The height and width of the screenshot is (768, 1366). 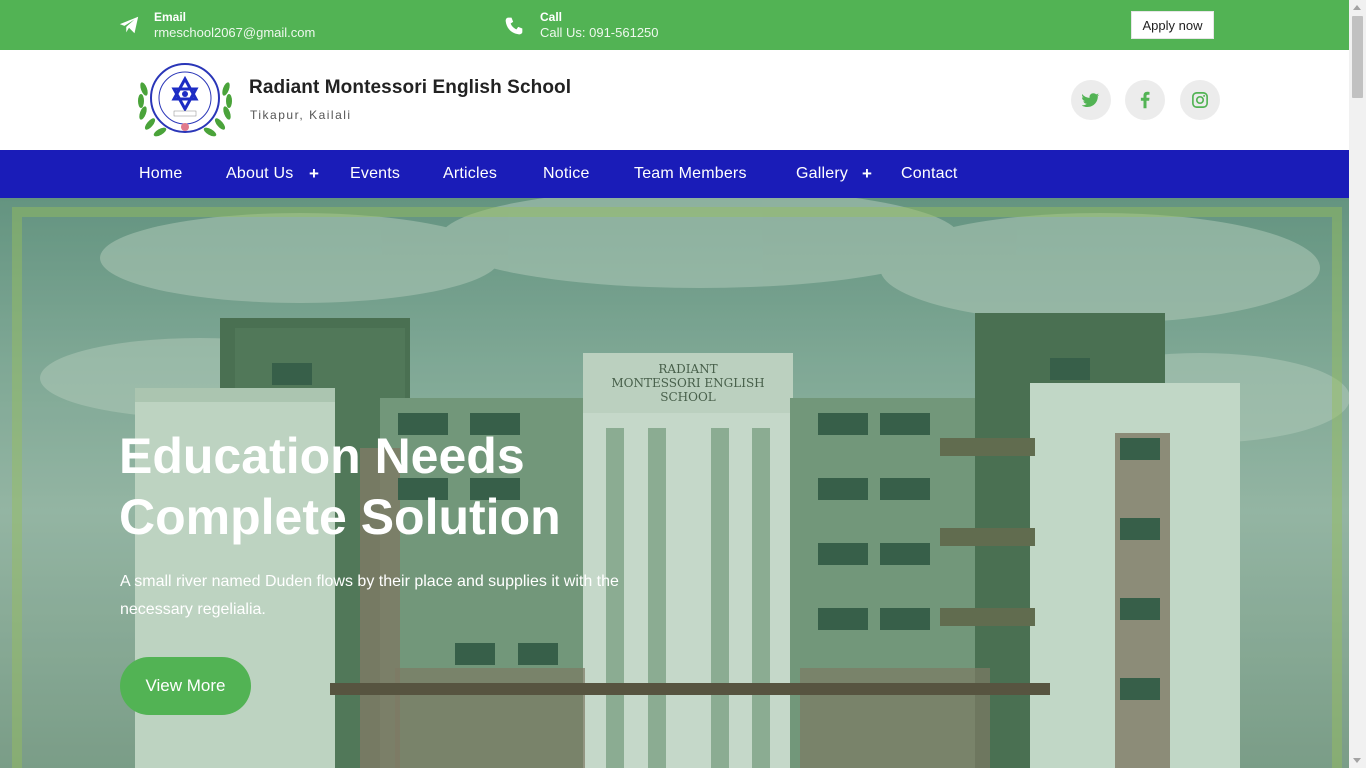 I want to click on view-more-button: View More, so click(x=185, y=686).